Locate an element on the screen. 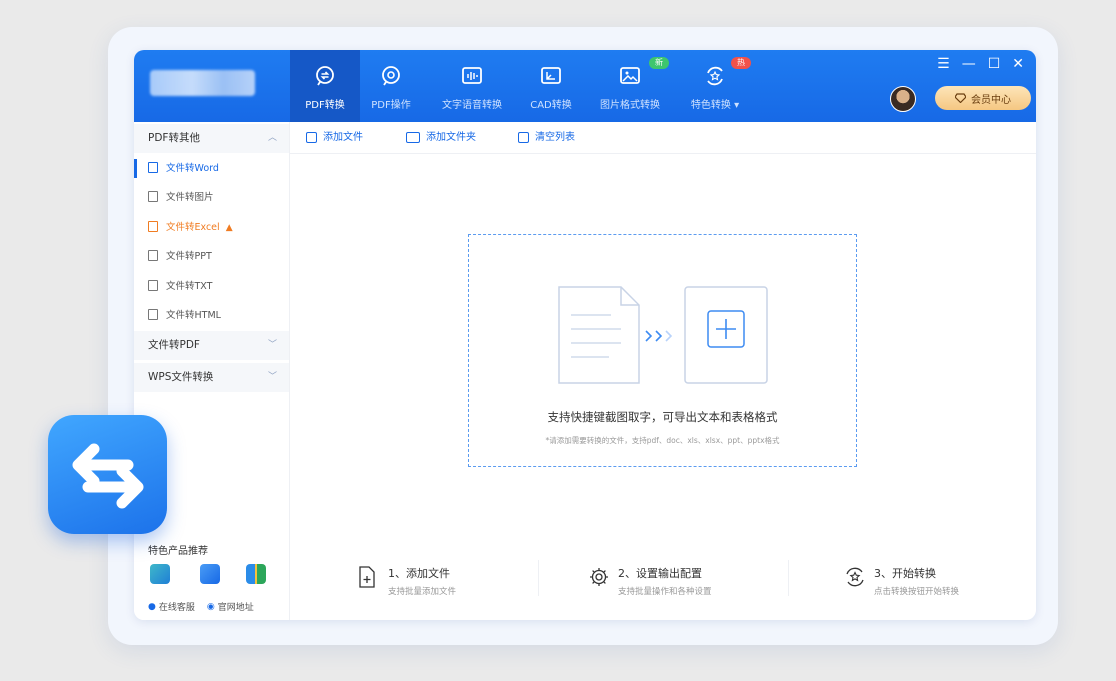  new-badge: 新 is located at coordinates (659, 63).